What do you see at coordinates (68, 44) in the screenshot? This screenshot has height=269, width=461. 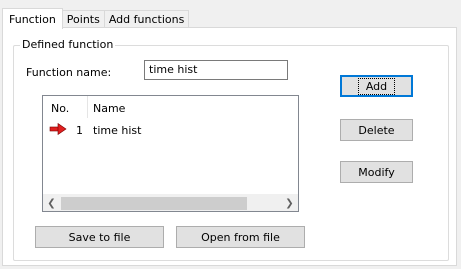 I see `group-title: Defined function` at bounding box center [68, 44].